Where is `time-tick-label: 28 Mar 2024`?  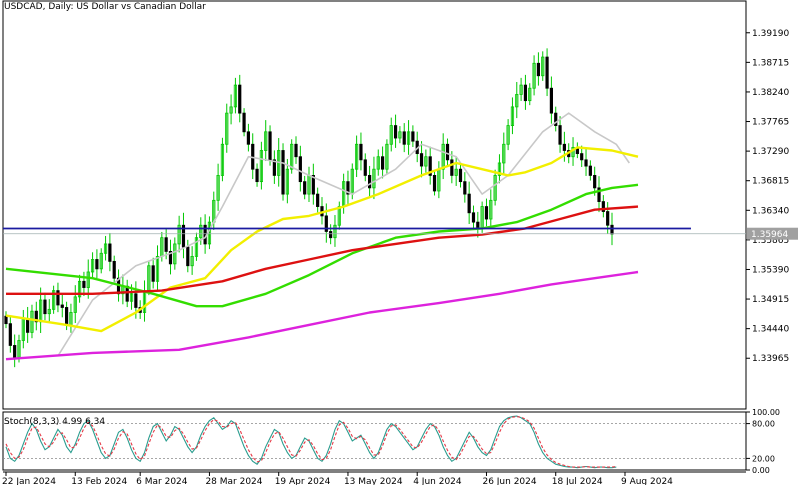 time-tick-label: 28 Mar 2024 is located at coordinates (233, 481).